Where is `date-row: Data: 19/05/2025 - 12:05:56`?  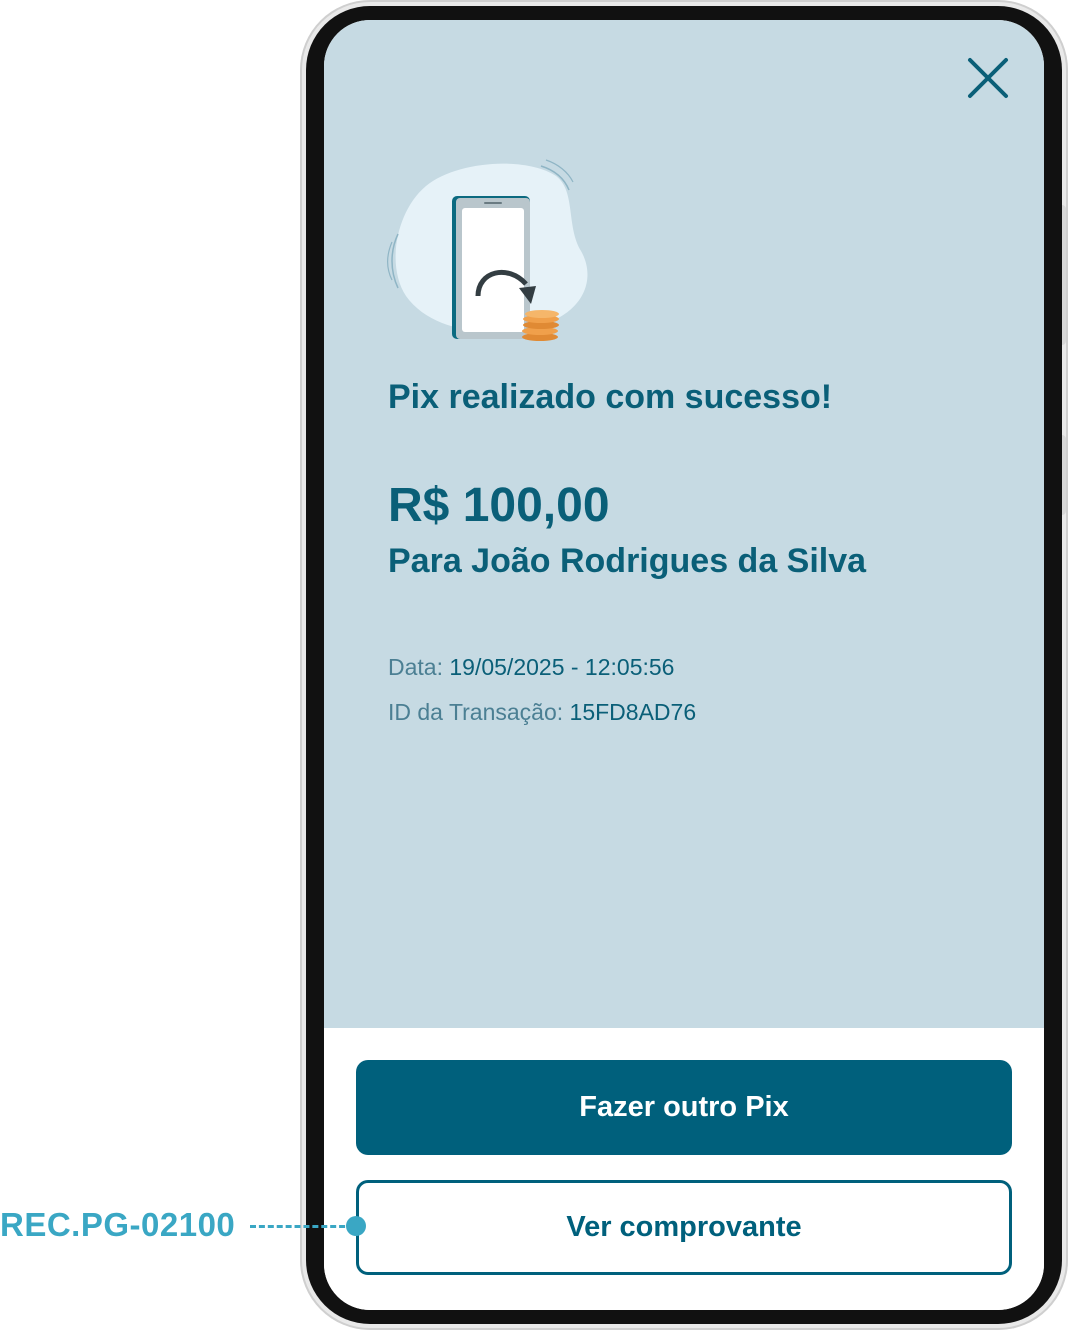
date-row: Data: 19/05/2025 - 12:05:56 is located at coordinates (531, 667).